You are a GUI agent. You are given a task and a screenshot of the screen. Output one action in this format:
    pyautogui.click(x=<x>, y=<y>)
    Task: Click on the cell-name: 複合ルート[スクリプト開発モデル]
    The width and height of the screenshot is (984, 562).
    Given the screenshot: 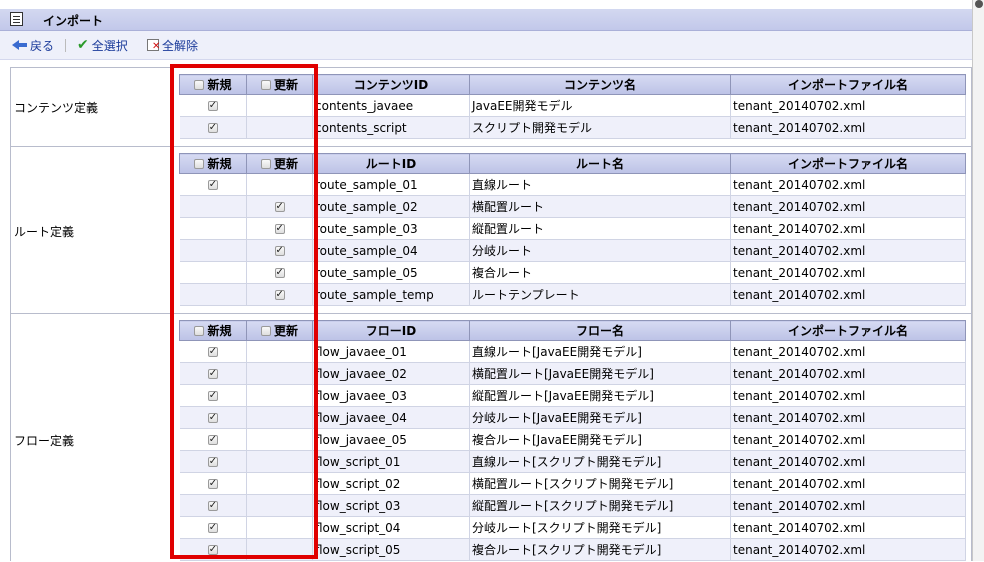 What is the action you would take?
    pyautogui.click(x=600, y=549)
    